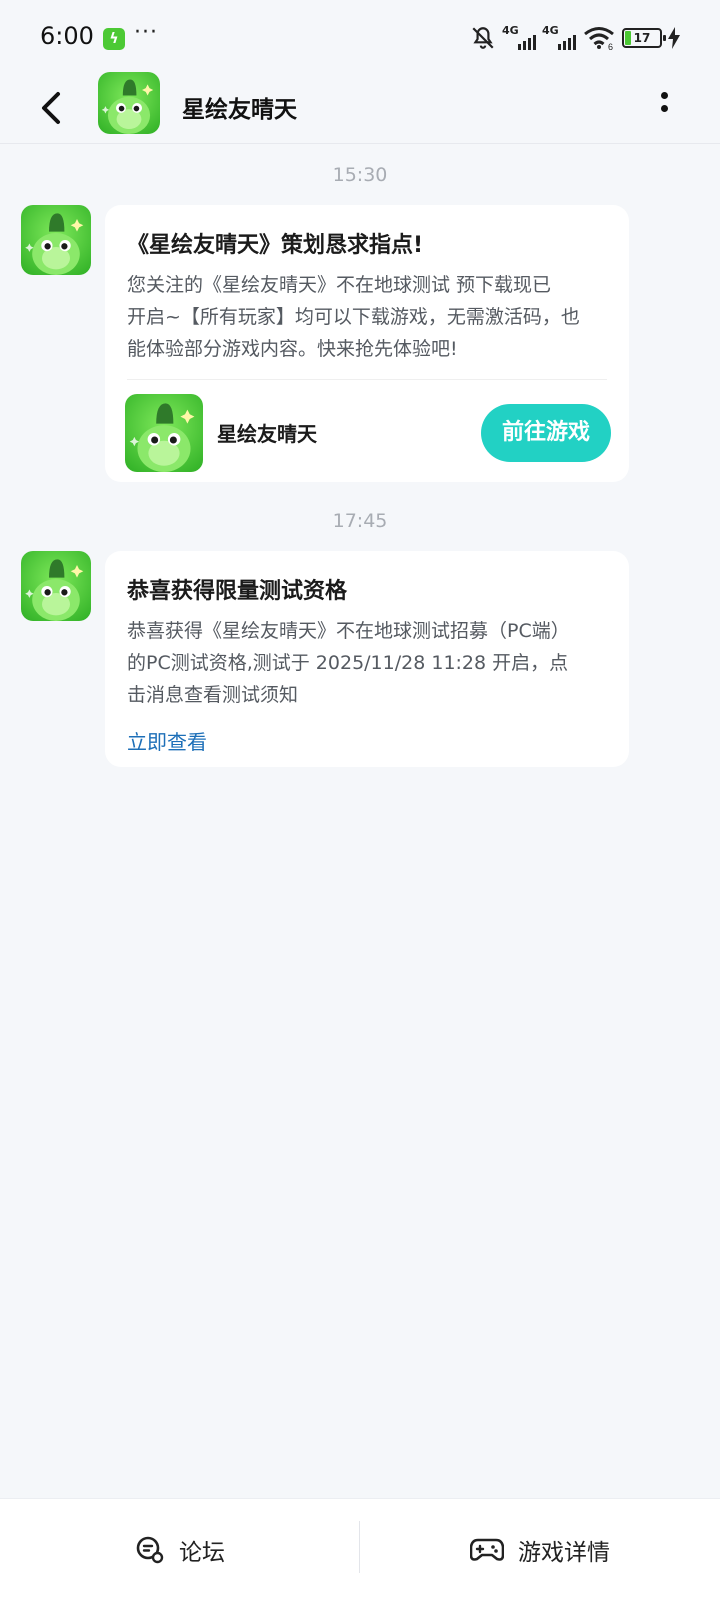 This screenshot has height=1600, width=720. What do you see at coordinates (360, 36) in the screenshot?
I see `status-bar: 6:00 ϟ ··· 4G 4G 6 17` at bounding box center [360, 36].